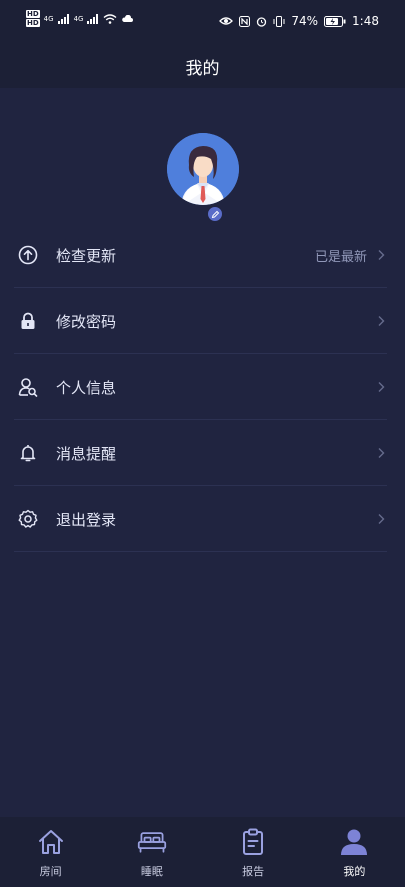 The width and height of the screenshot is (405, 887). I want to click on avatar-container, so click(203, 177).